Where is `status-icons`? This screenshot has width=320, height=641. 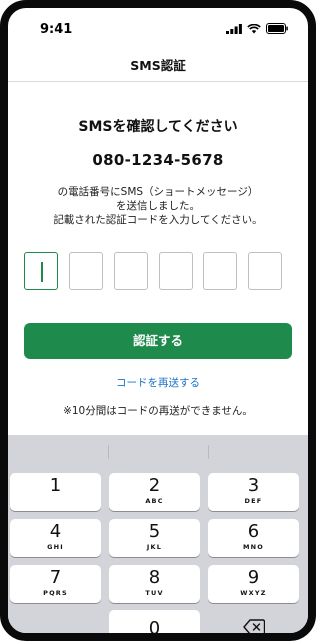 status-icons is located at coordinates (257, 28).